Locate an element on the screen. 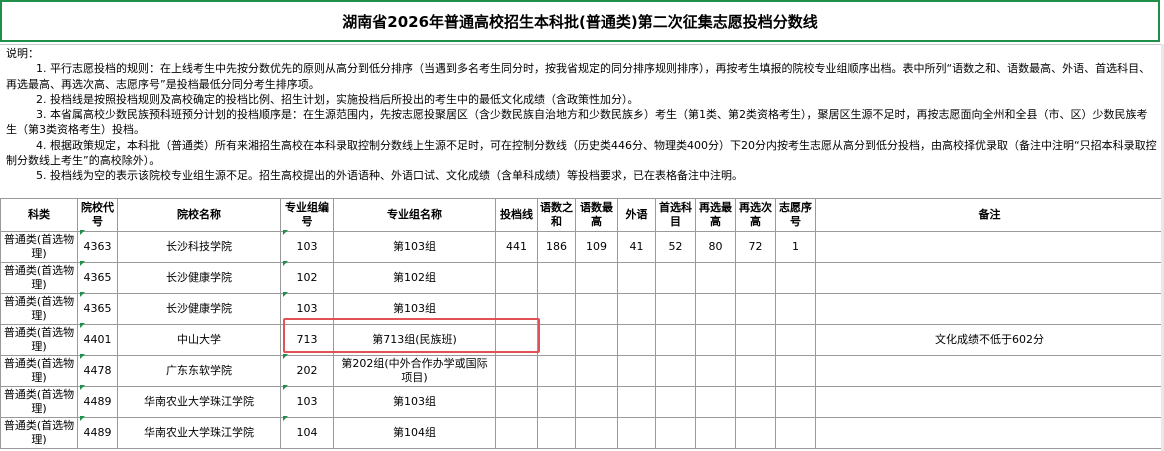  header-cell: 专业组名称 is located at coordinates (414, 215).